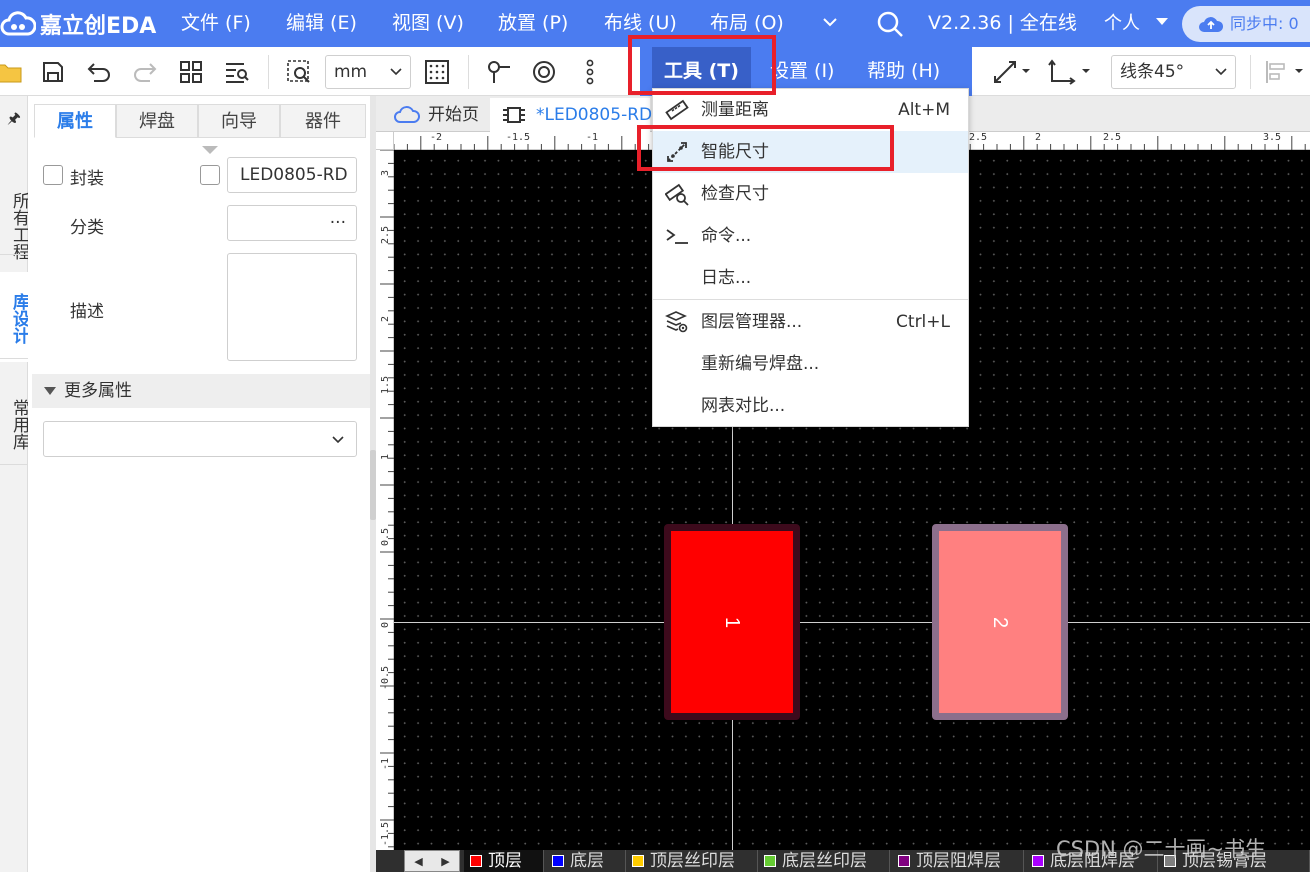 This screenshot has height=872, width=1310. I want to click on collapse-caret-icon, so click(210, 150).